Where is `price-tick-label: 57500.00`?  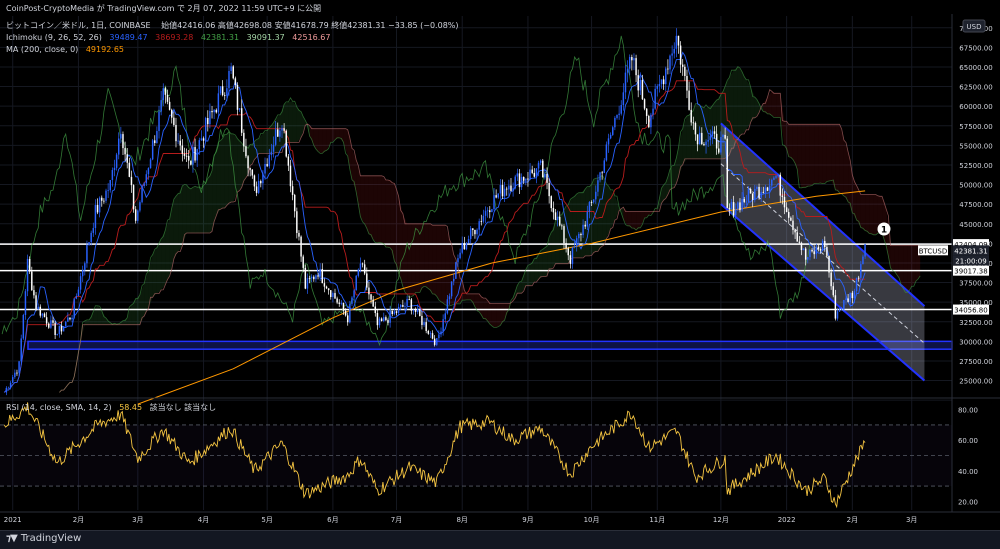
price-tick-label: 57500.00 is located at coordinates (975, 127).